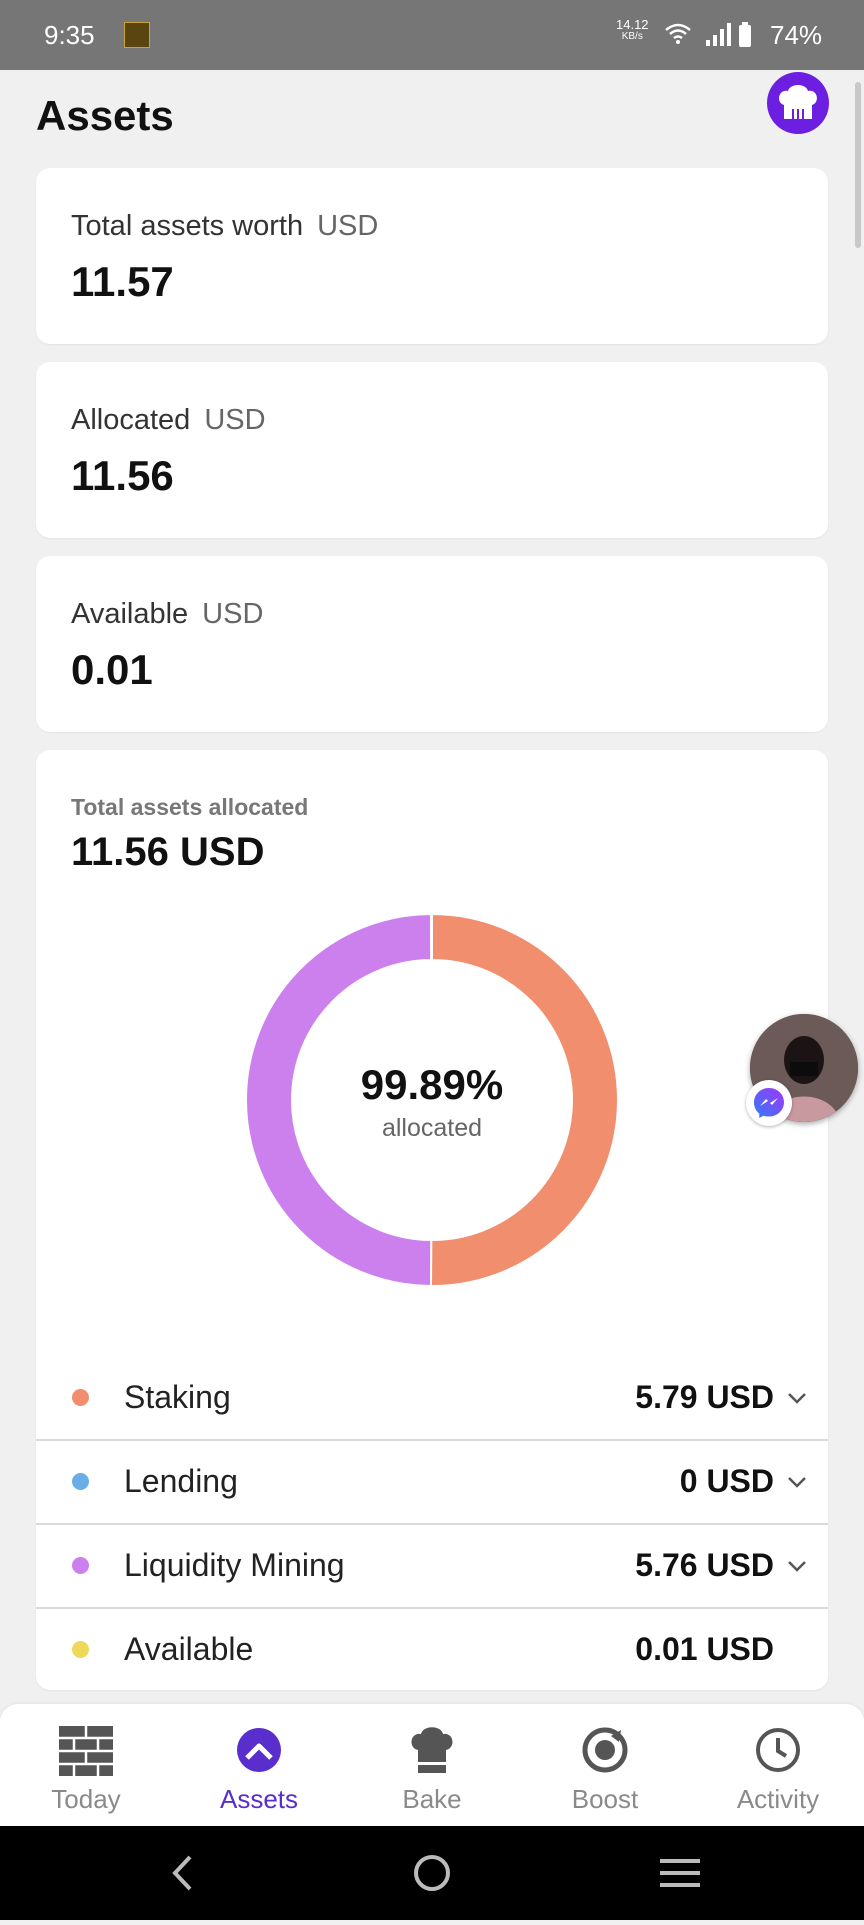 This screenshot has width=864, height=1925. What do you see at coordinates (234, 1565) in the screenshot?
I see `legend-name: Liquidity Mining` at bounding box center [234, 1565].